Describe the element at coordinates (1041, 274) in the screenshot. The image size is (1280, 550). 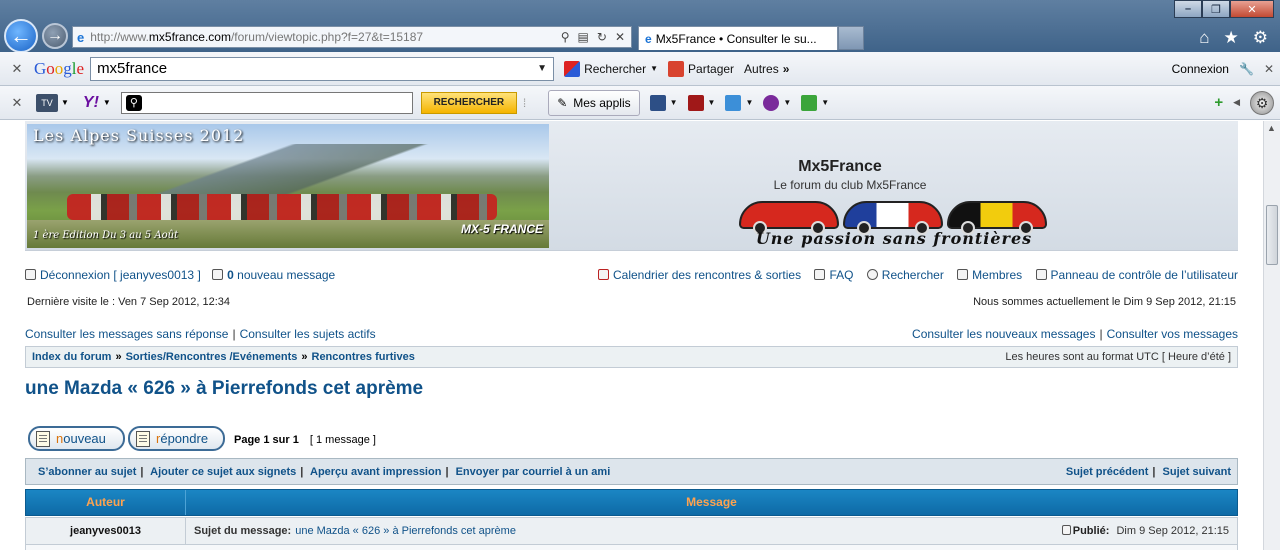
I see `user-panel-icon` at that location.